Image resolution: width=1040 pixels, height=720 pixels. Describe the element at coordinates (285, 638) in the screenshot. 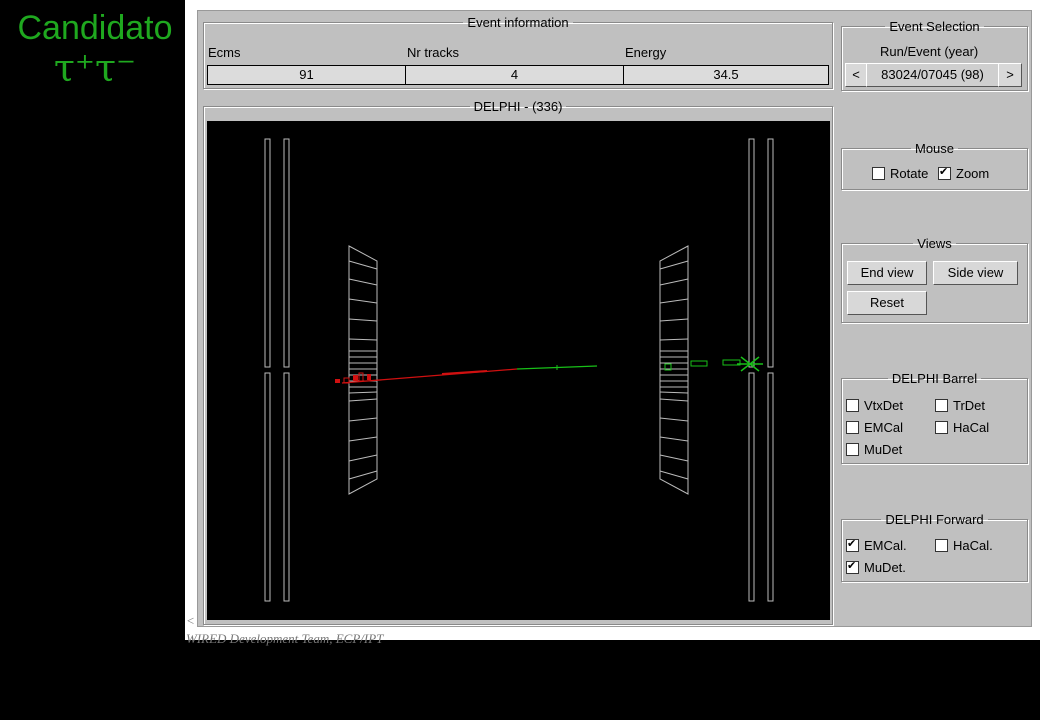

I see `footer-line2: WIRED Development Team, ECP/IPT` at that location.